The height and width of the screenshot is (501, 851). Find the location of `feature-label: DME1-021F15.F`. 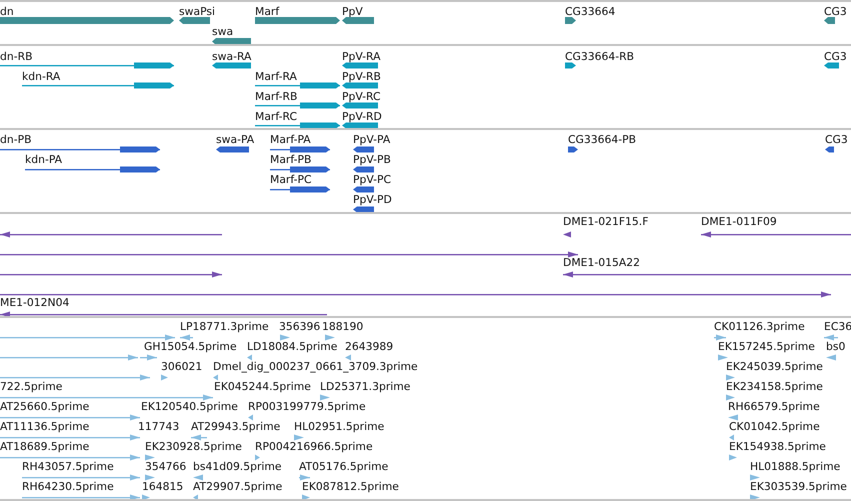

feature-label: DME1-021F15.F is located at coordinates (605, 221).